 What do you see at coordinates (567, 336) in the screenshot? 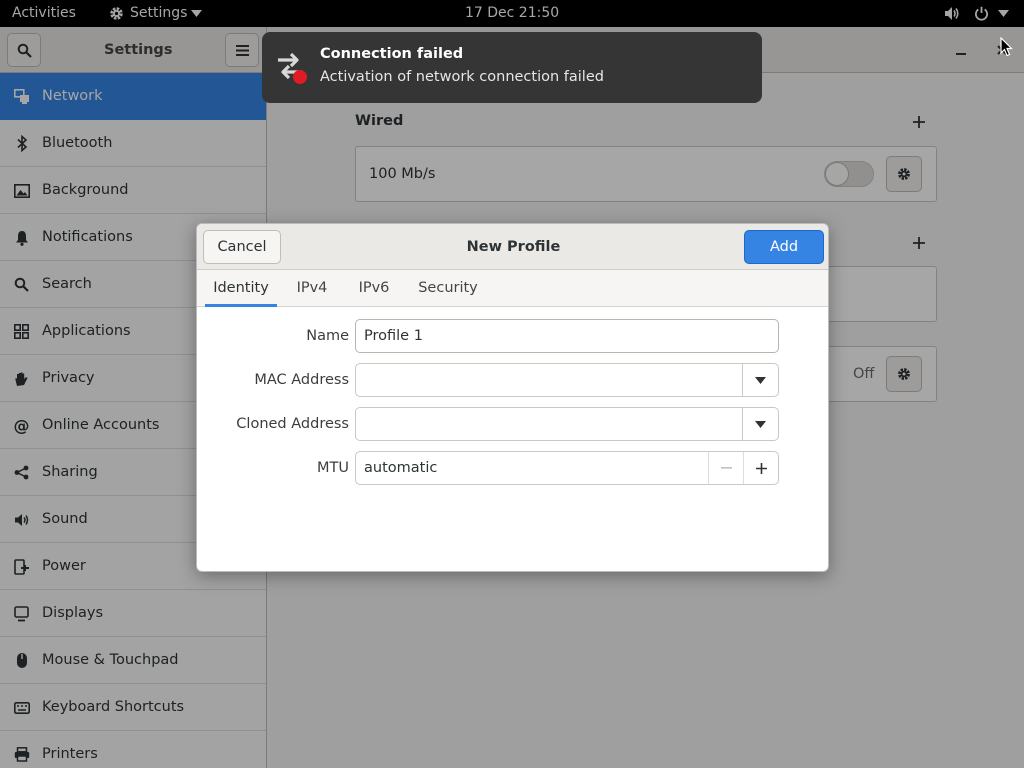
I see `name-field: Profile 1` at bounding box center [567, 336].